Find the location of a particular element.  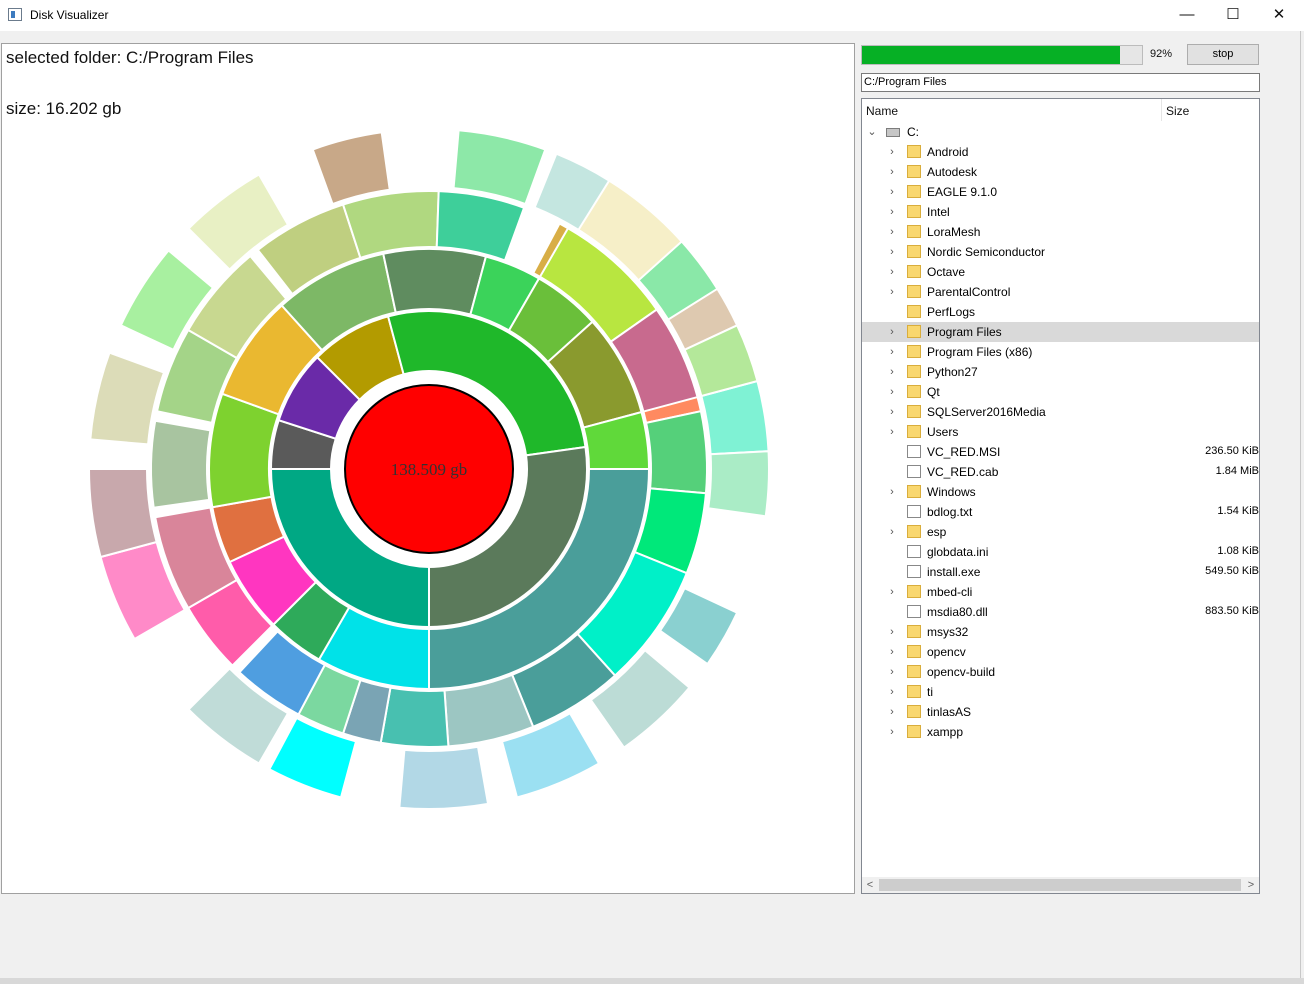

tree-row: VC_RED.cab 1.84 MiB is located at coordinates (1060, 472).